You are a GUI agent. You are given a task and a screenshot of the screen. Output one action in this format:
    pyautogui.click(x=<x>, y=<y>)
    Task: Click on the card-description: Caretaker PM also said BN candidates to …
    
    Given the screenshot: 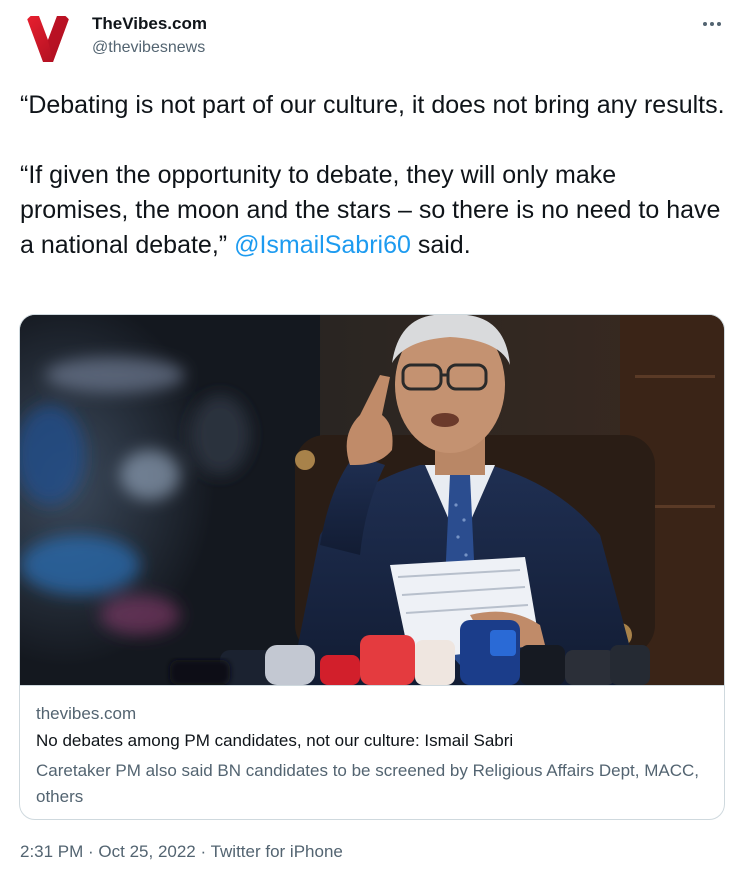 What is the action you would take?
    pyautogui.click(x=367, y=783)
    